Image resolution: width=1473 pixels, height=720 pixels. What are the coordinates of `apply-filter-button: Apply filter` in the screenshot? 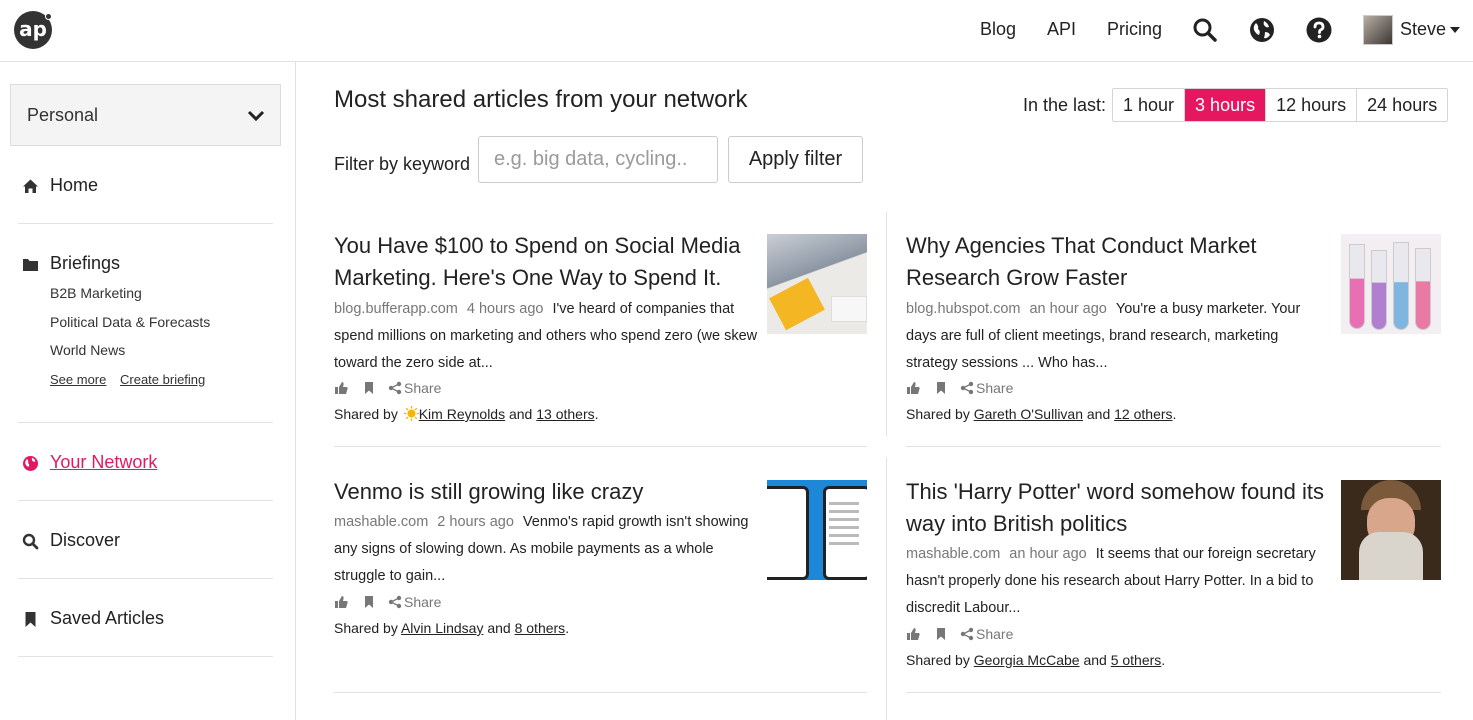 It's located at (795, 159).